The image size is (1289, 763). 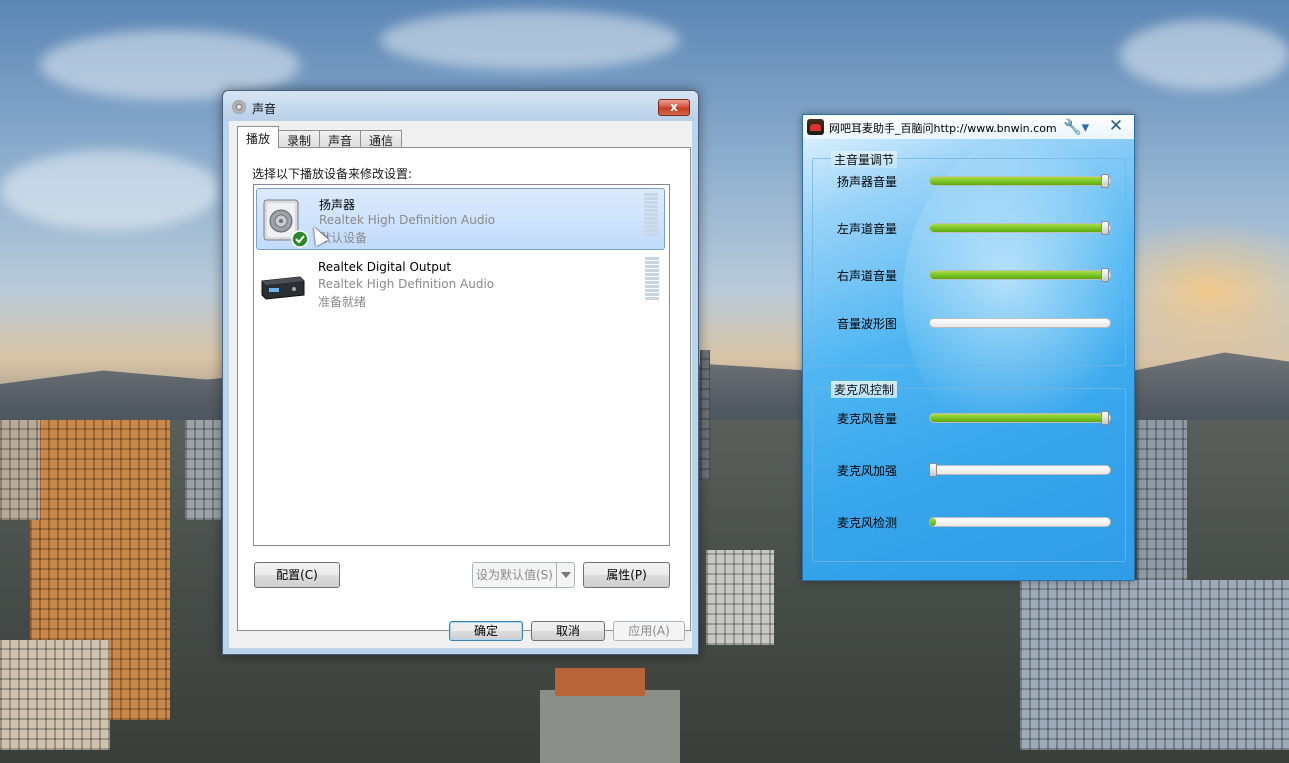 What do you see at coordinates (867, 182) in the screenshot?
I see `speaker-volume-label: 扬声器音量` at bounding box center [867, 182].